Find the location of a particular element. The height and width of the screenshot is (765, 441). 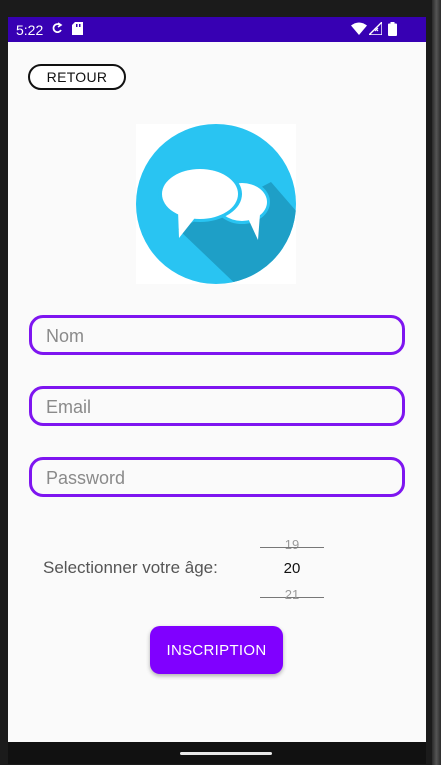

email-field is located at coordinates (217, 406).